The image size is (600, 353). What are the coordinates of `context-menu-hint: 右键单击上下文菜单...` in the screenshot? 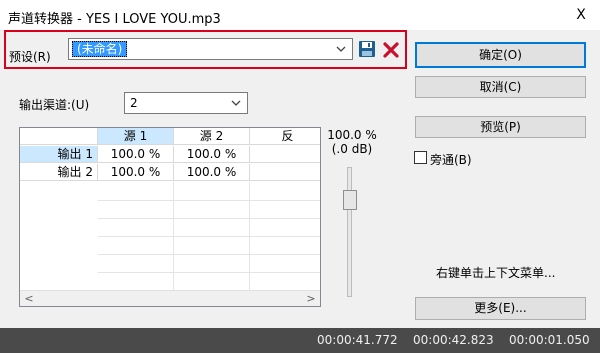 It's located at (496, 273).